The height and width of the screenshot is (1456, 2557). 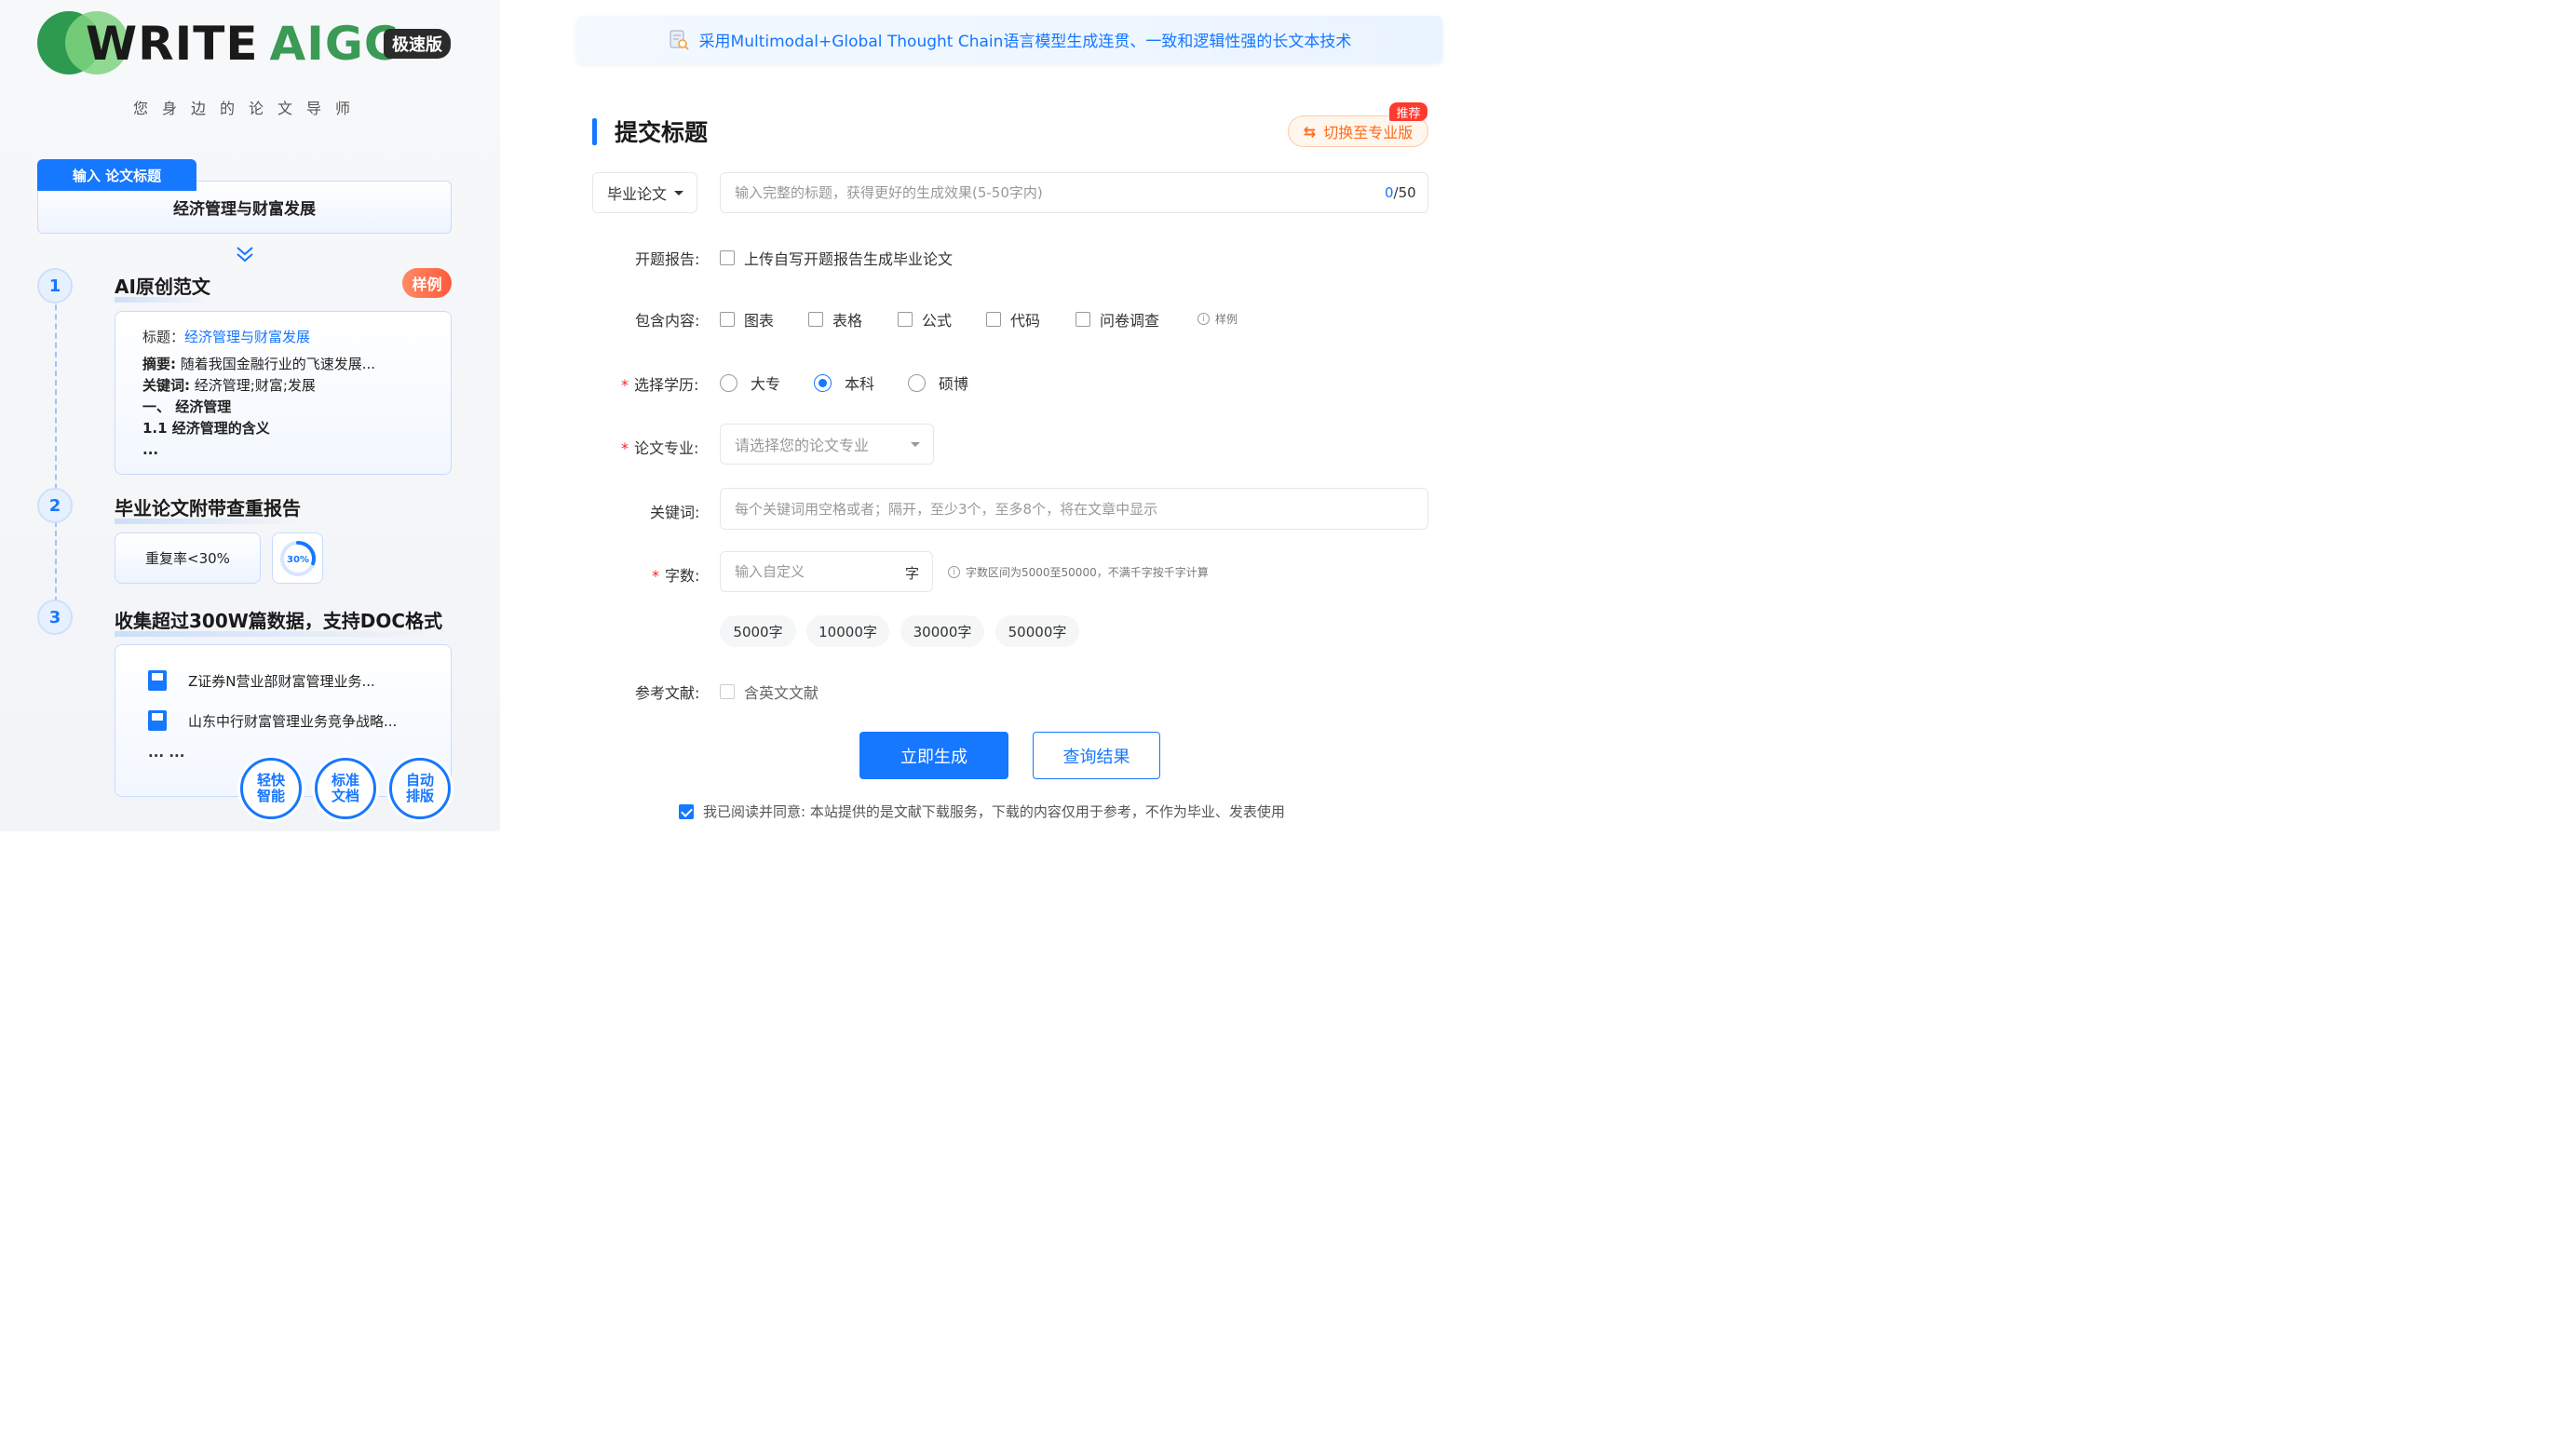 What do you see at coordinates (659, 383) in the screenshot?
I see `degree-label: * 选择学历:` at bounding box center [659, 383].